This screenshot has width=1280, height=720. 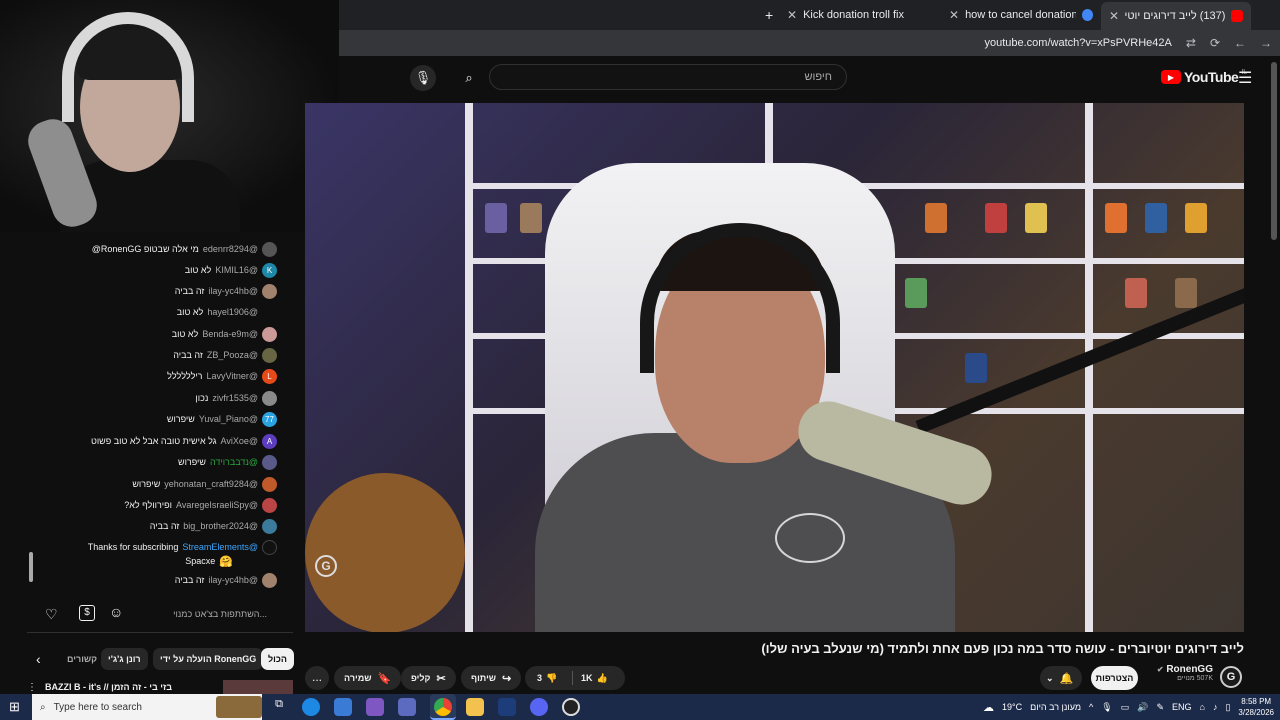 What do you see at coordinates (200, 561) in the screenshot?
I see `chat-text: Spacxe` at bounding box center [200, 561].